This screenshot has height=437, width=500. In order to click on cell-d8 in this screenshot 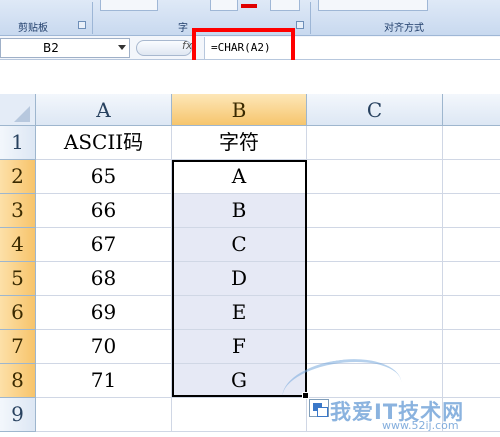, I will do `click(471, 381)`.